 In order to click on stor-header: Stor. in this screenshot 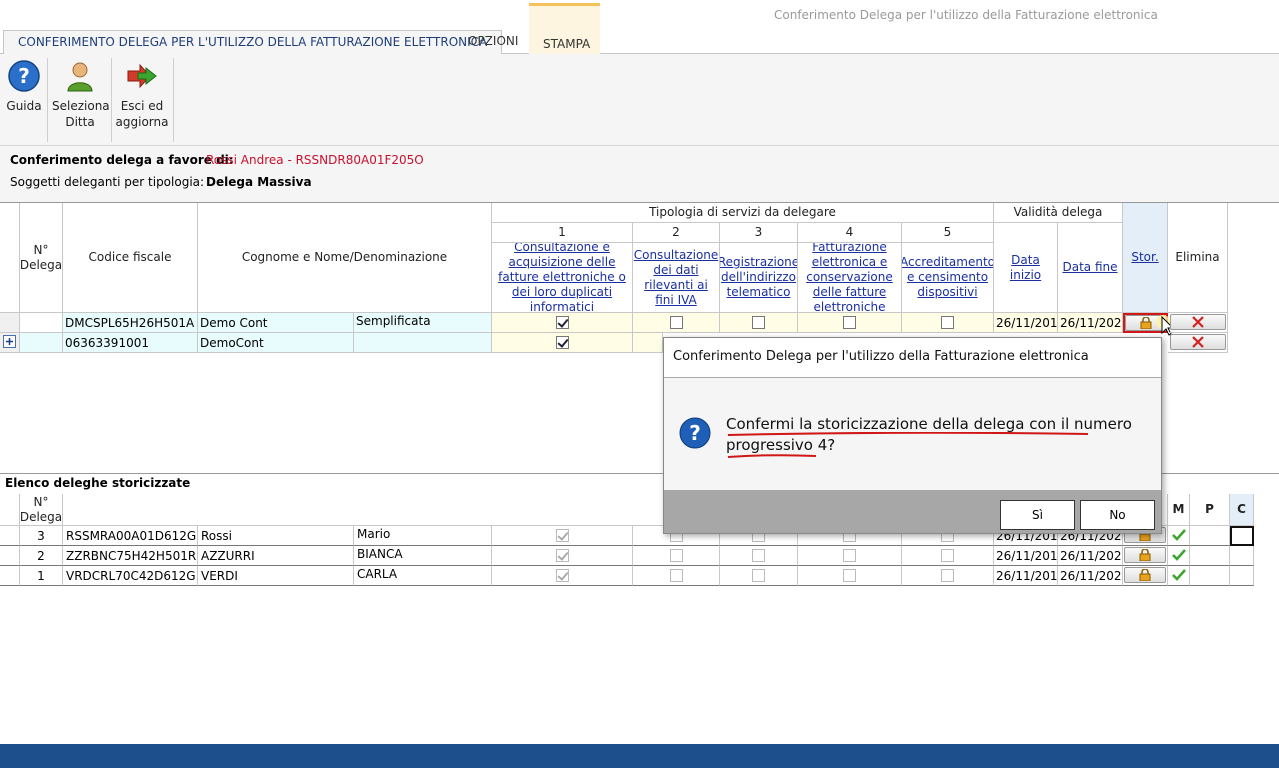, I will do `click(1145, 258)`.